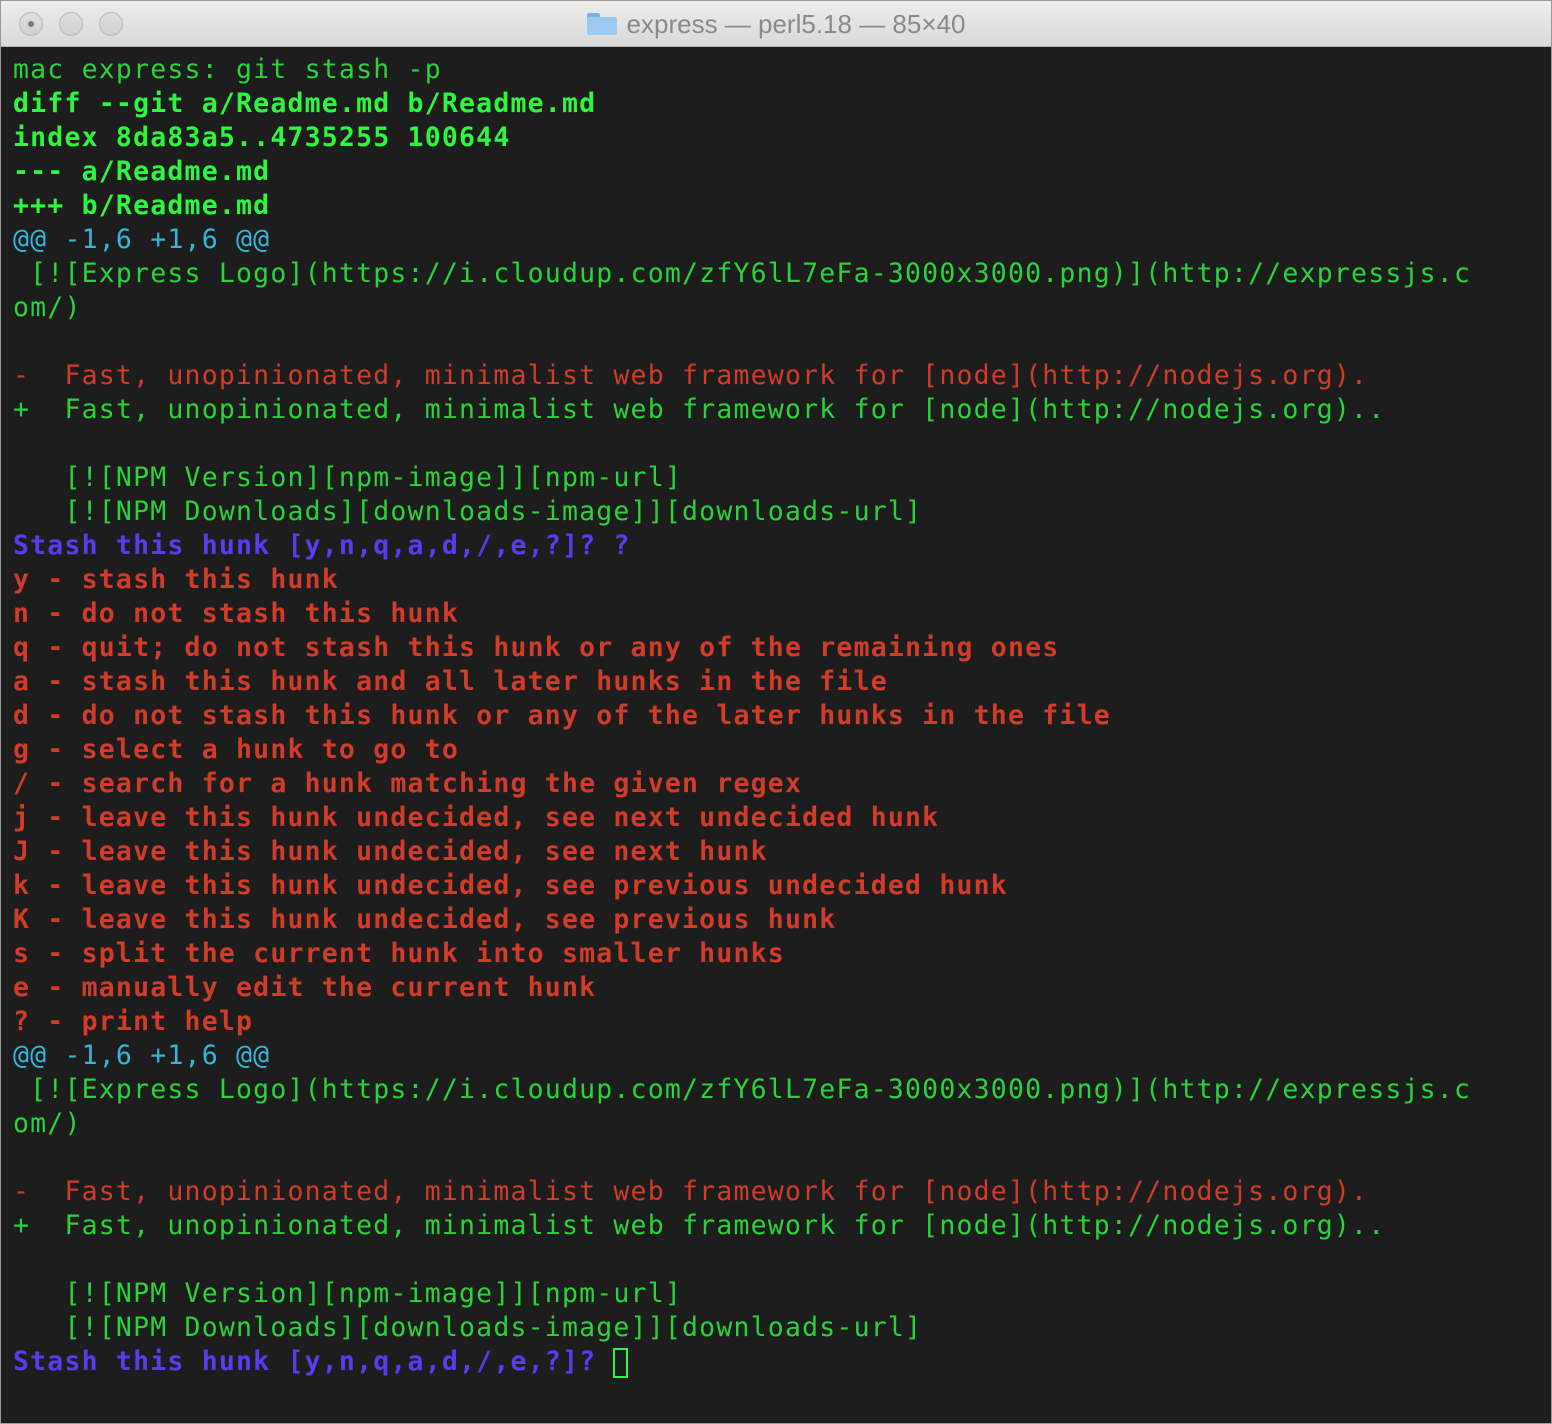 This screenshot has width=1552, height=1424. Describe the element at coordinates (778, 1022) in the screenshot. I see `terminal-line: ? - print help` at that location.